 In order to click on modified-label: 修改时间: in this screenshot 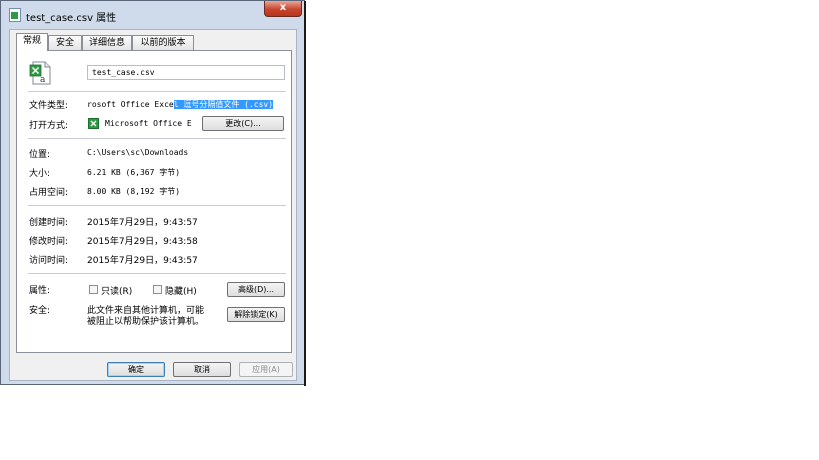, I will do `click(49, 242)`.